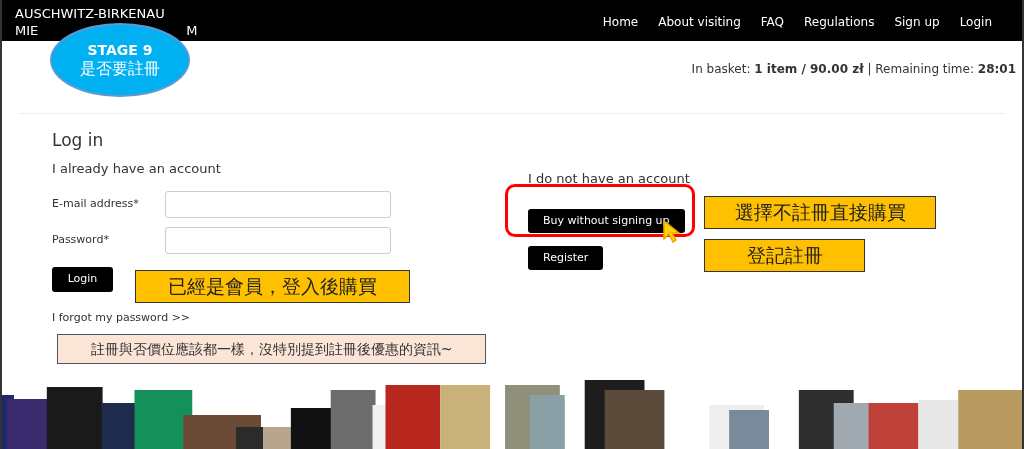  I want to click on stage-title: STAGE 9, so click(120, 50).